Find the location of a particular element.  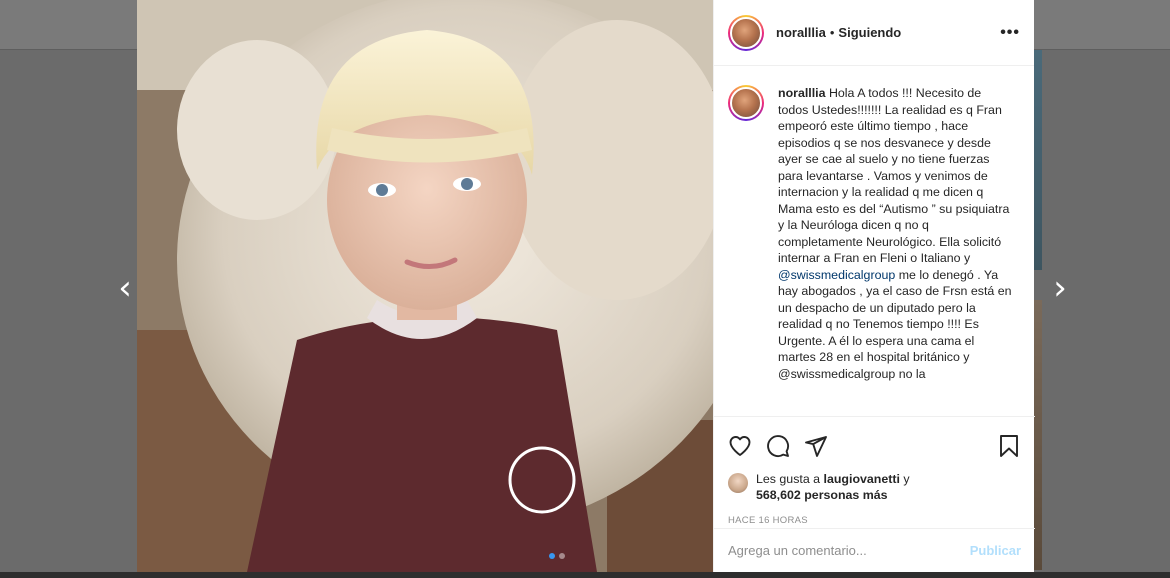

background-page-content is located at coordinates (1038, 160).